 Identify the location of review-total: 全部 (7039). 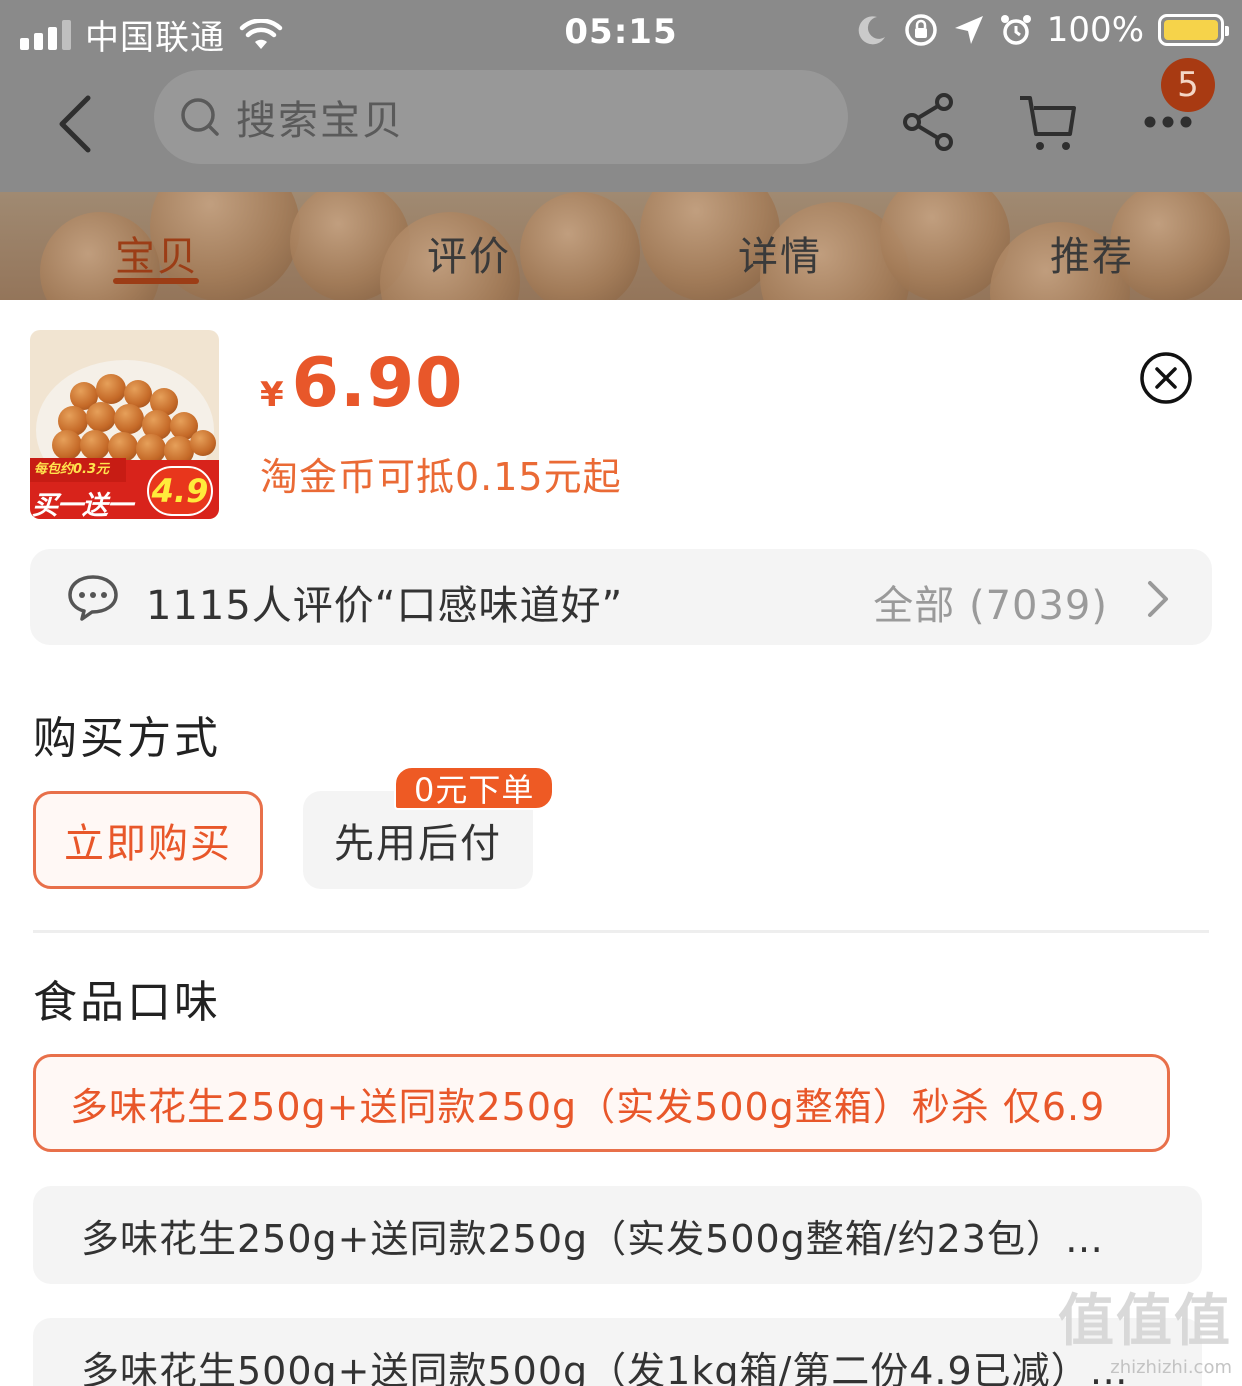
(990, 606).